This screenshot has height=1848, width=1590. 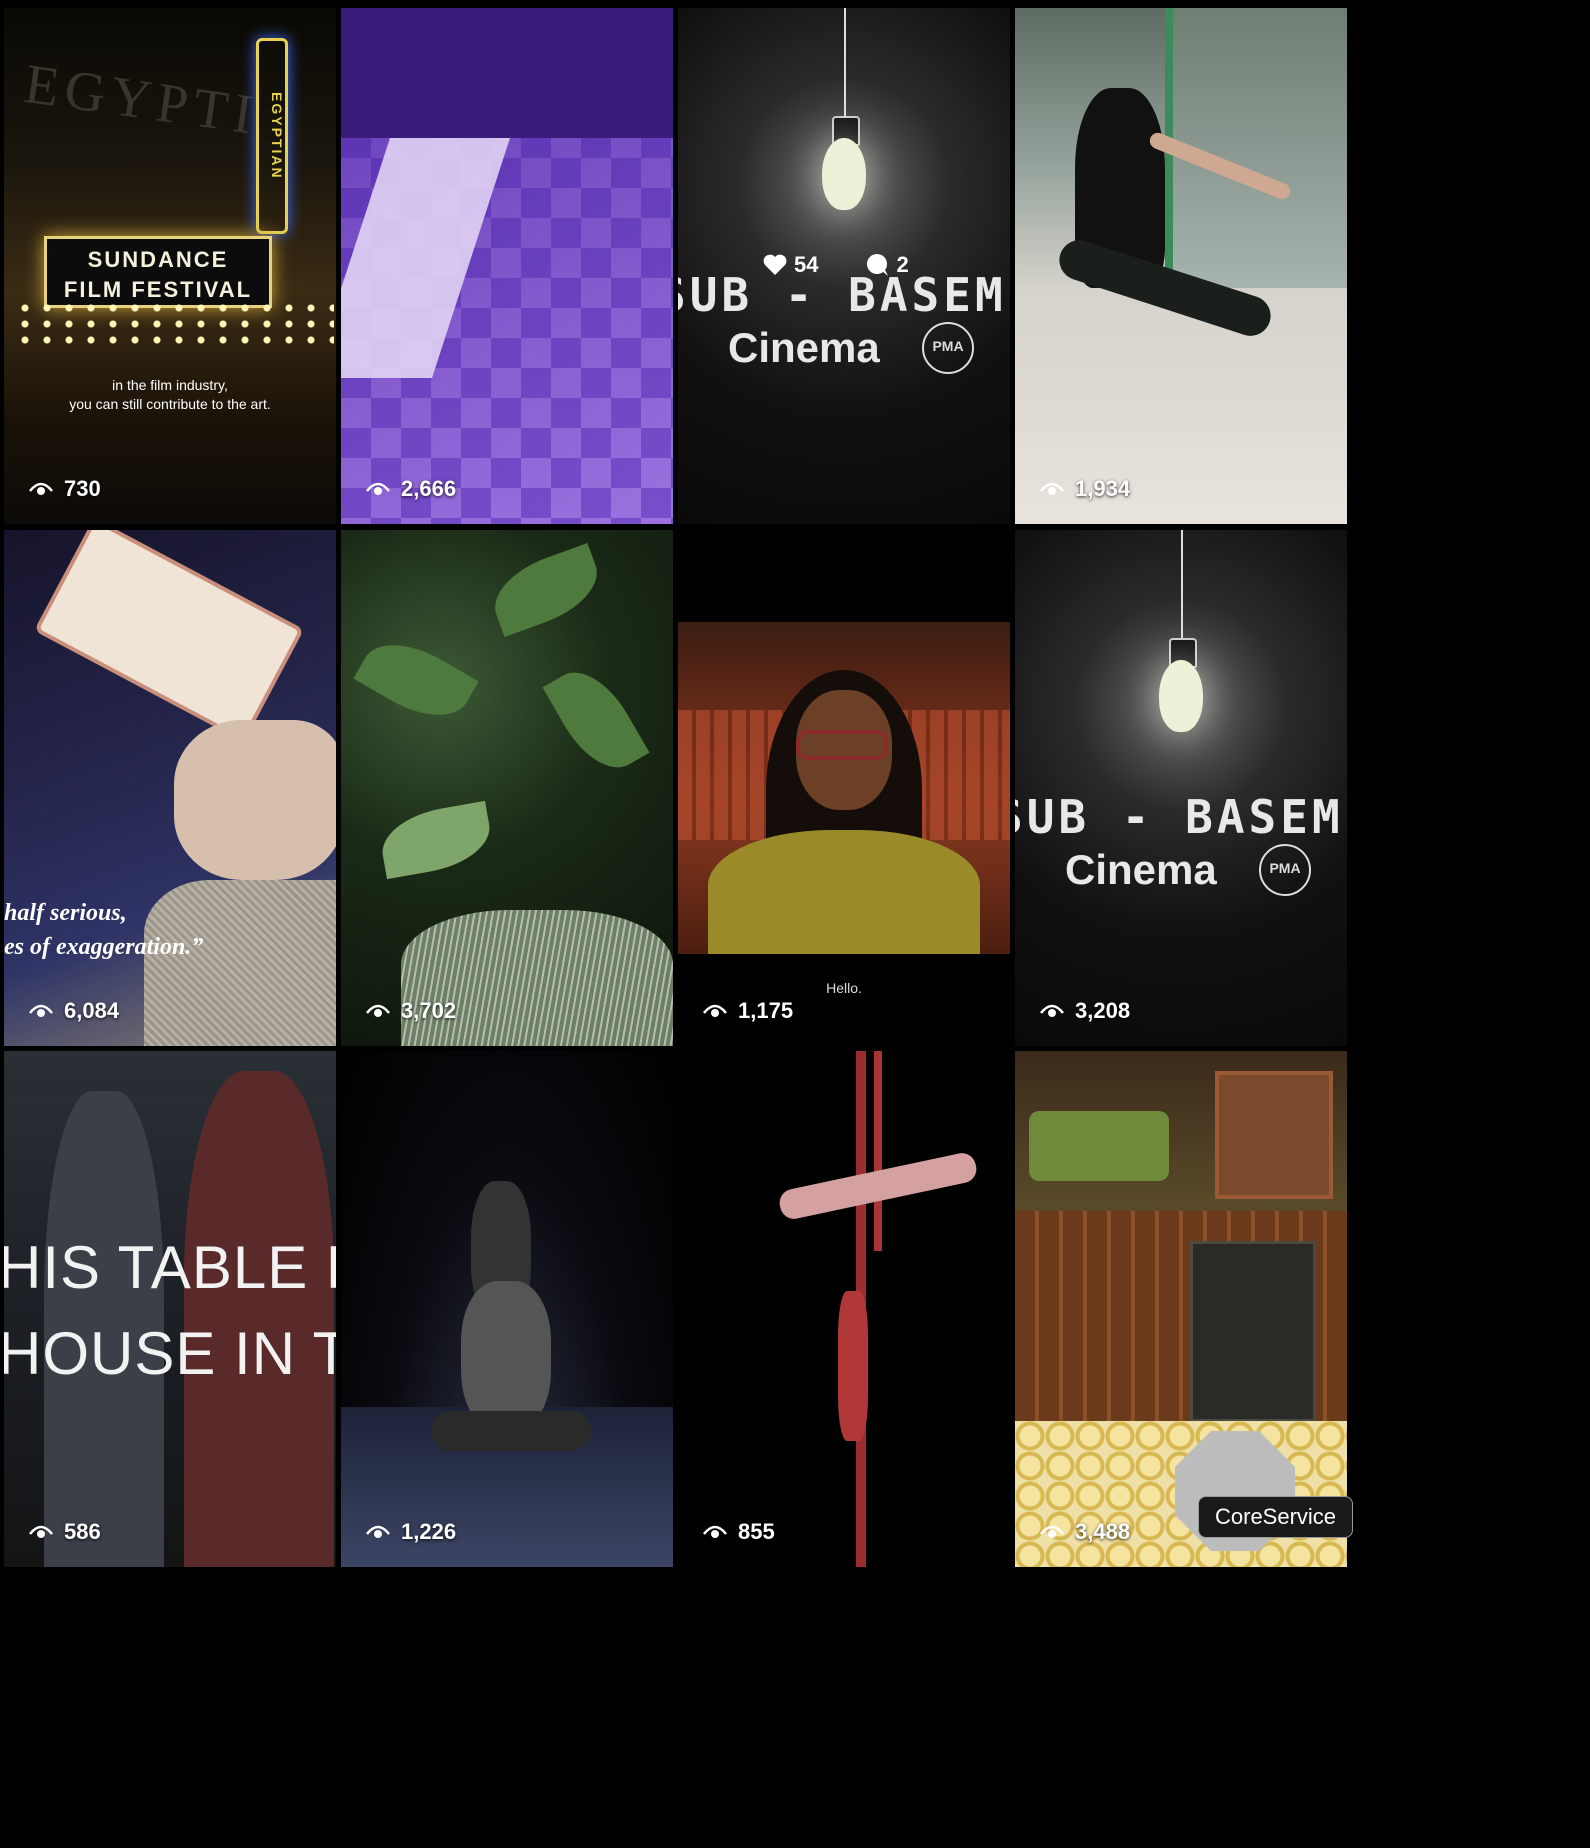 I want to click on view-count: 1,175, so click(x=747, y=1011).